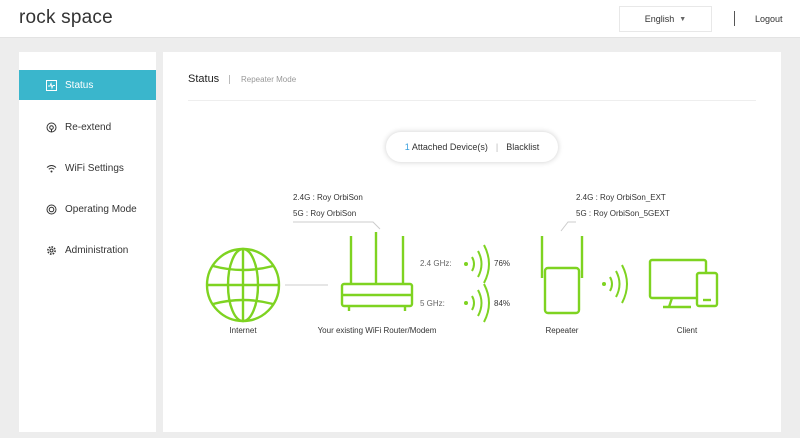 Image resolution: width=800 pixels, height=438 pixels. I want to click on sidebar-item-operating-mode: Operating Mode, so click(87, 209).